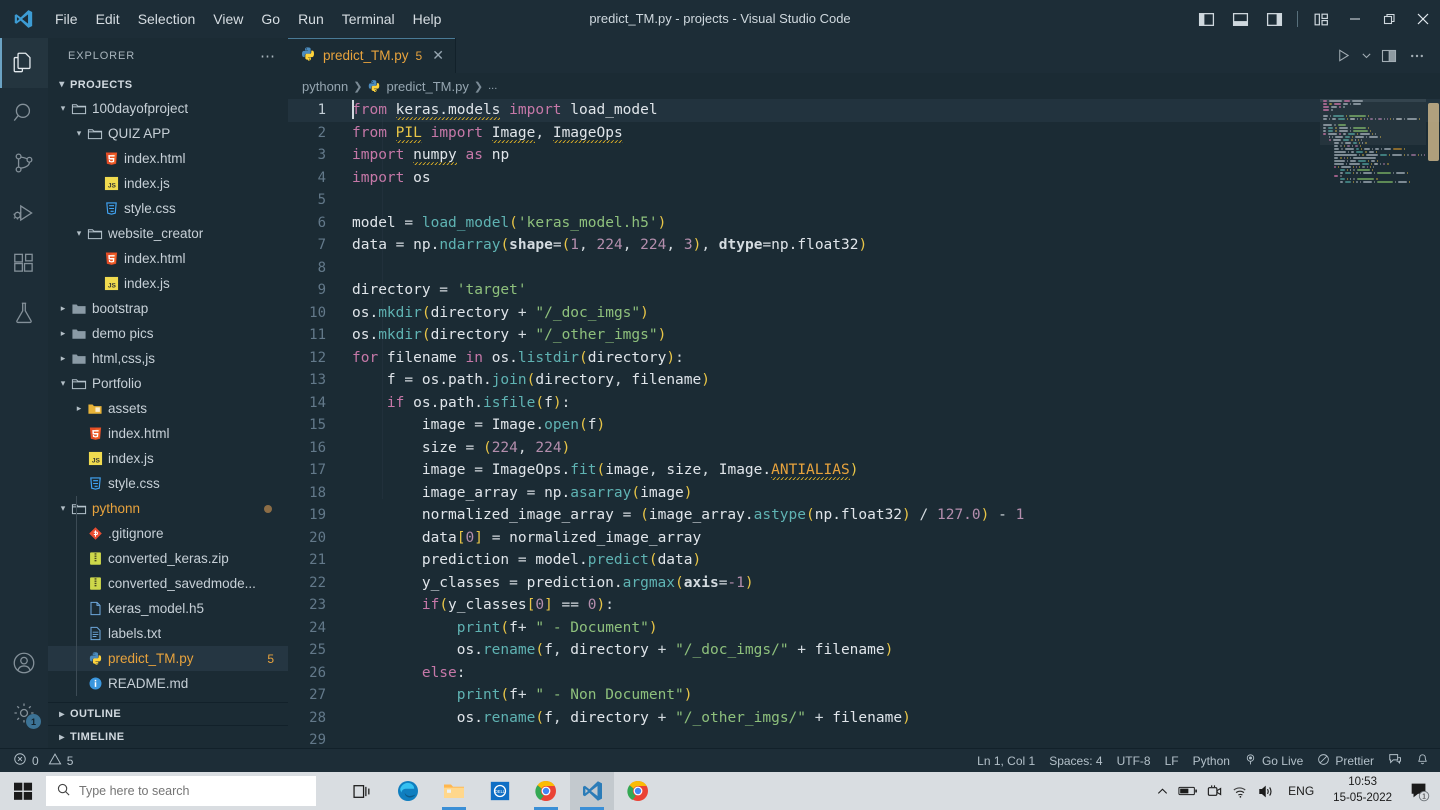 This screenshot has width=1440, height=810. What do you see at coordinates (1214, 791) in the screenshot?
I see `camera-icon` at bounding box center [1214, 791].